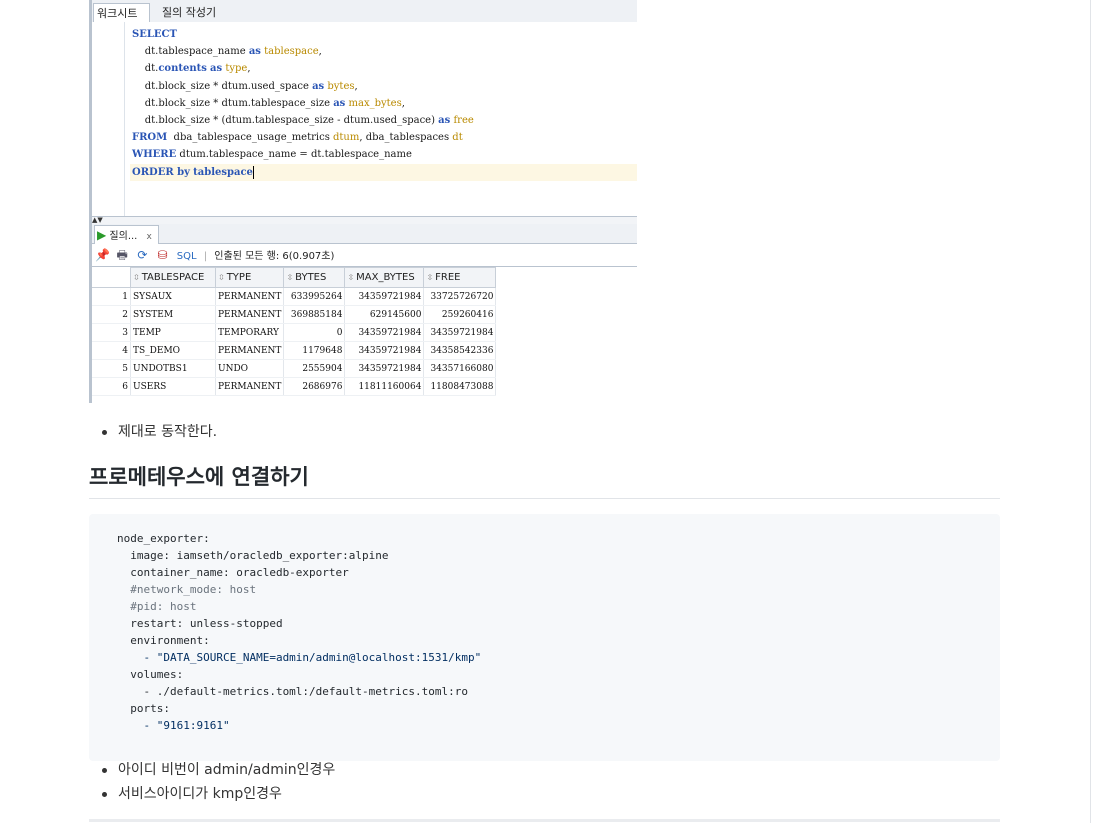 The image size is (1095, 823). What do you see at coordinates (217, 794) in the screenshot?
I see `list-item: 서비스아이디가 kmp인경우` at bounding box center [217, 794].